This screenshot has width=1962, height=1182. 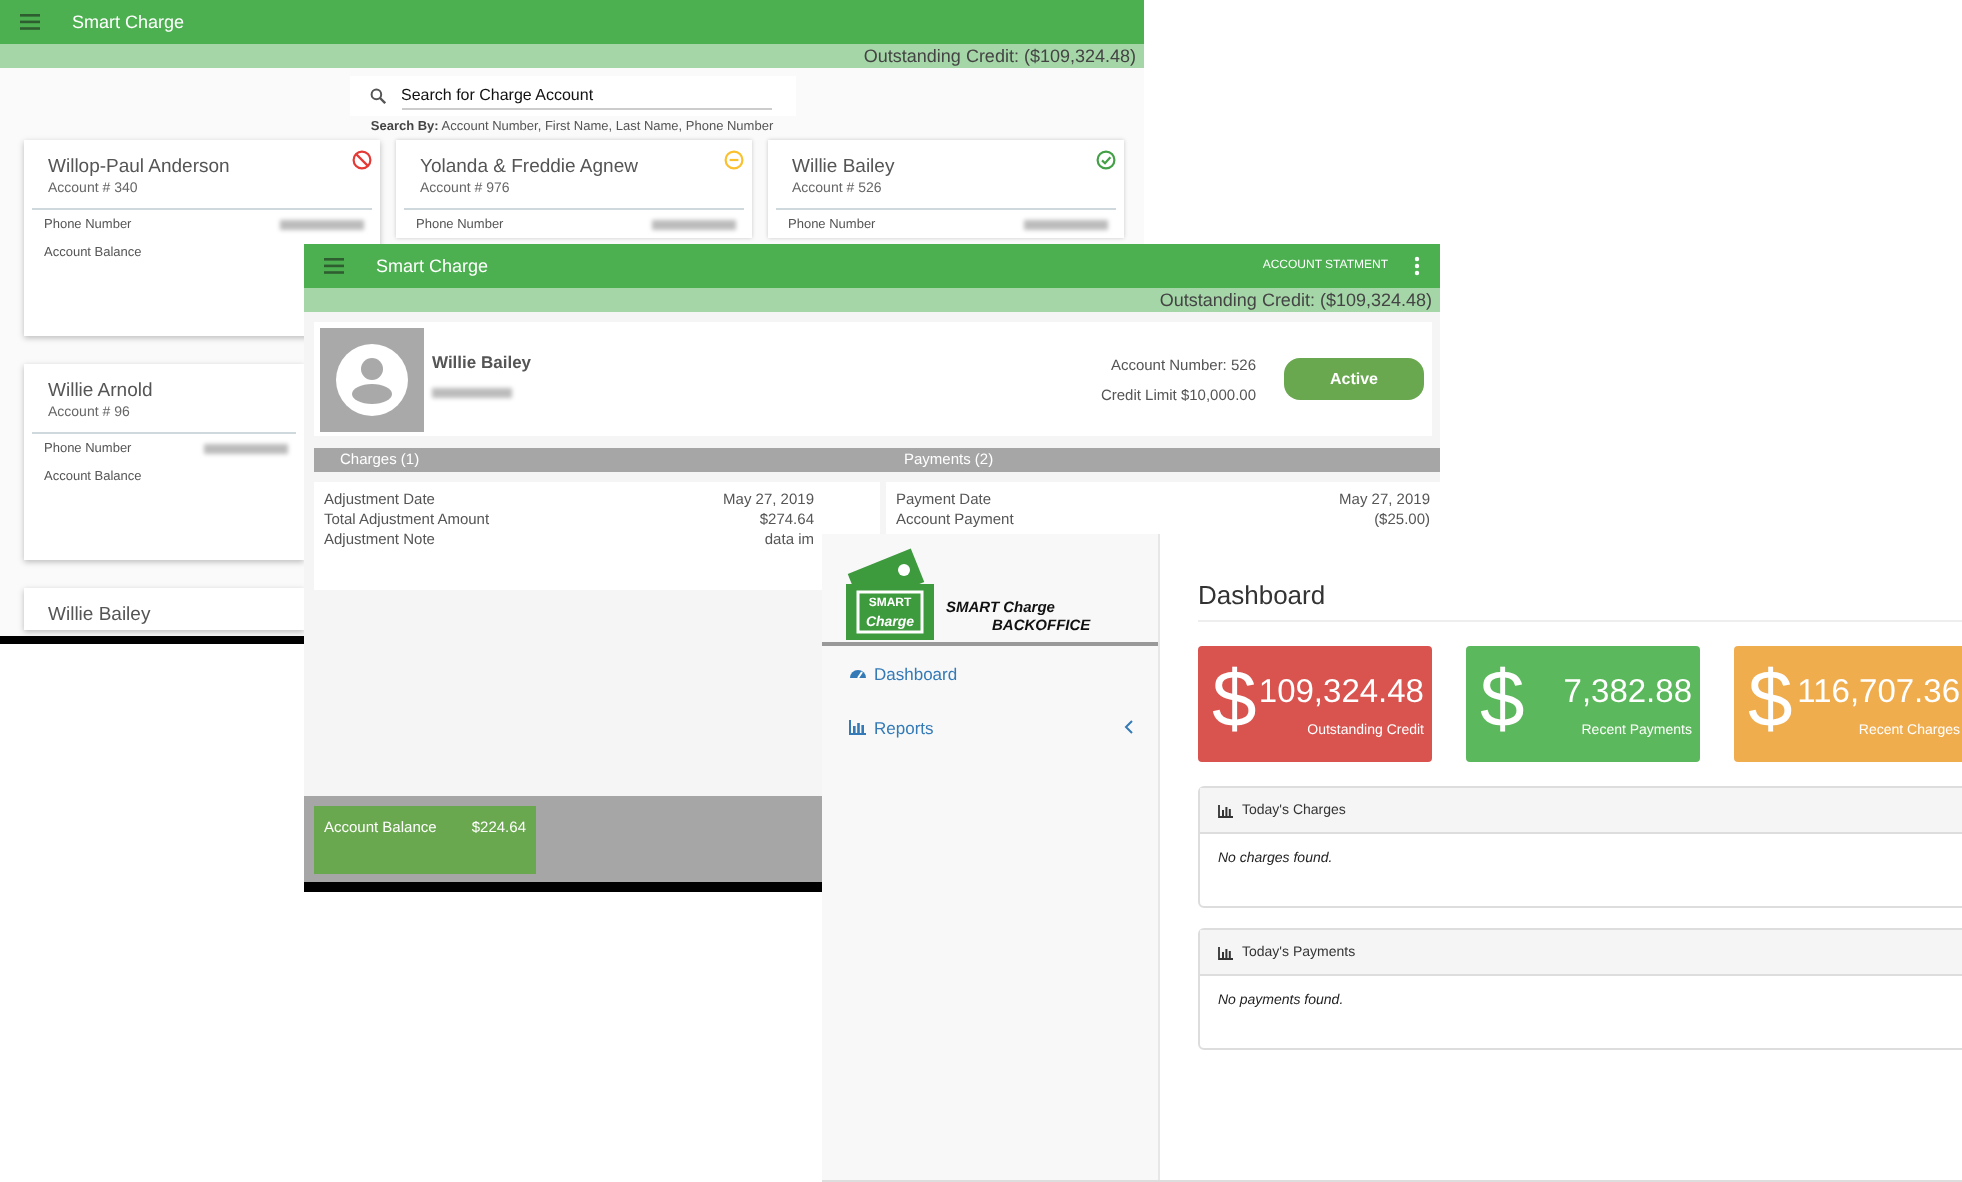 What do you see at coordinates (1580, 601) in the screenshot?
I see `page-title: Dashboard` at bounding box center [1580, 601].